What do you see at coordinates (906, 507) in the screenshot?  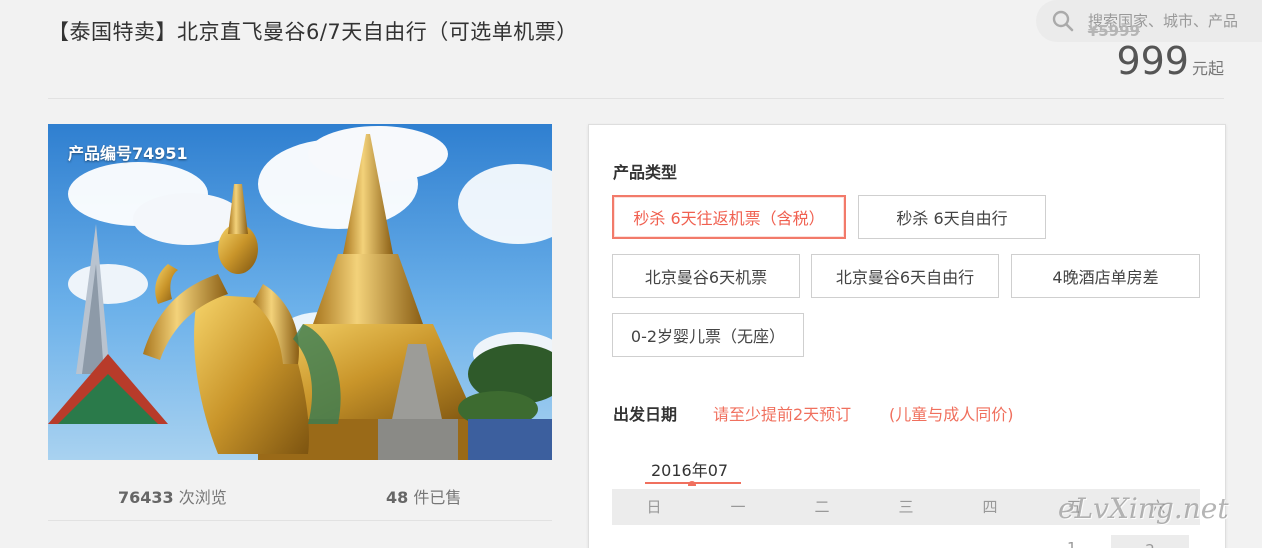 I see `weekday-wed: 三` at bounding box center [906, 507].